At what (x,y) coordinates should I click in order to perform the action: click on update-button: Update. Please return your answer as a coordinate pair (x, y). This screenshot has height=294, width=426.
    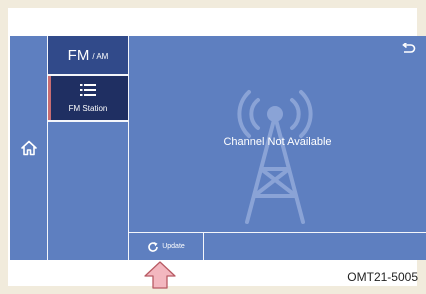
    Looking at the image, I should click on (166, 246).